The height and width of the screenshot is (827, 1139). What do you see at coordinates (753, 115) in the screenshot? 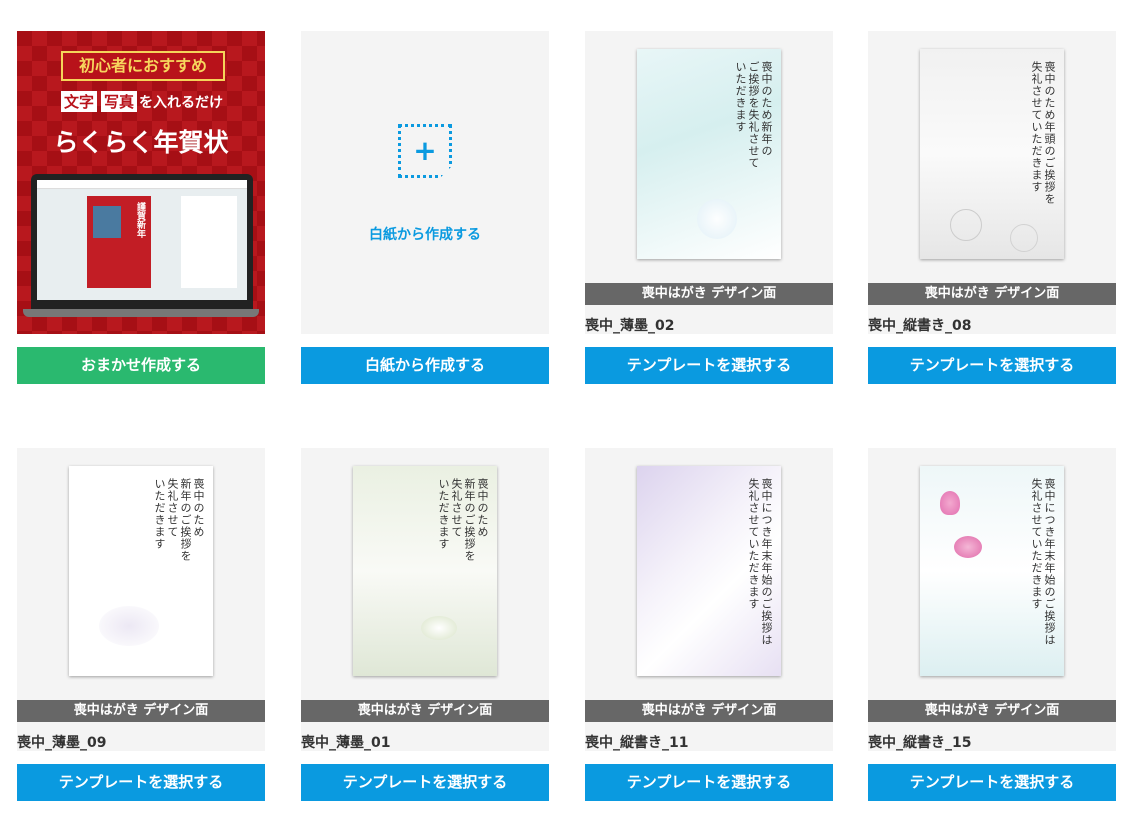
I see `postcard-heading: 喪中のため新年の ご挨拶を失礼させて いただきます` at bounding box center [753, 115].